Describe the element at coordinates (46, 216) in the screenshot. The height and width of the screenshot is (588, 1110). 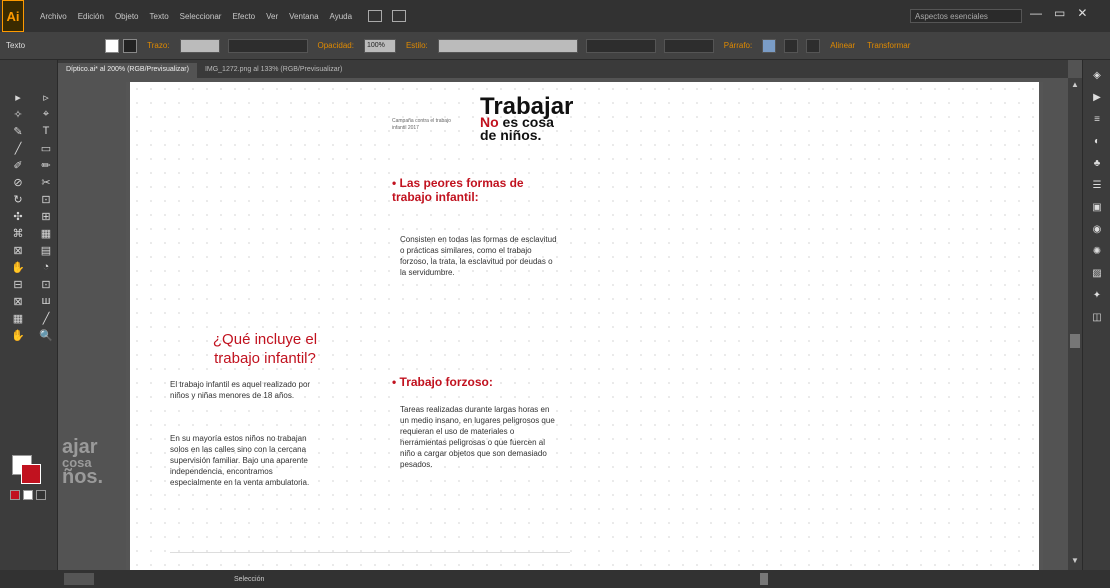
I see `tool-icon: ⊞` at that location.